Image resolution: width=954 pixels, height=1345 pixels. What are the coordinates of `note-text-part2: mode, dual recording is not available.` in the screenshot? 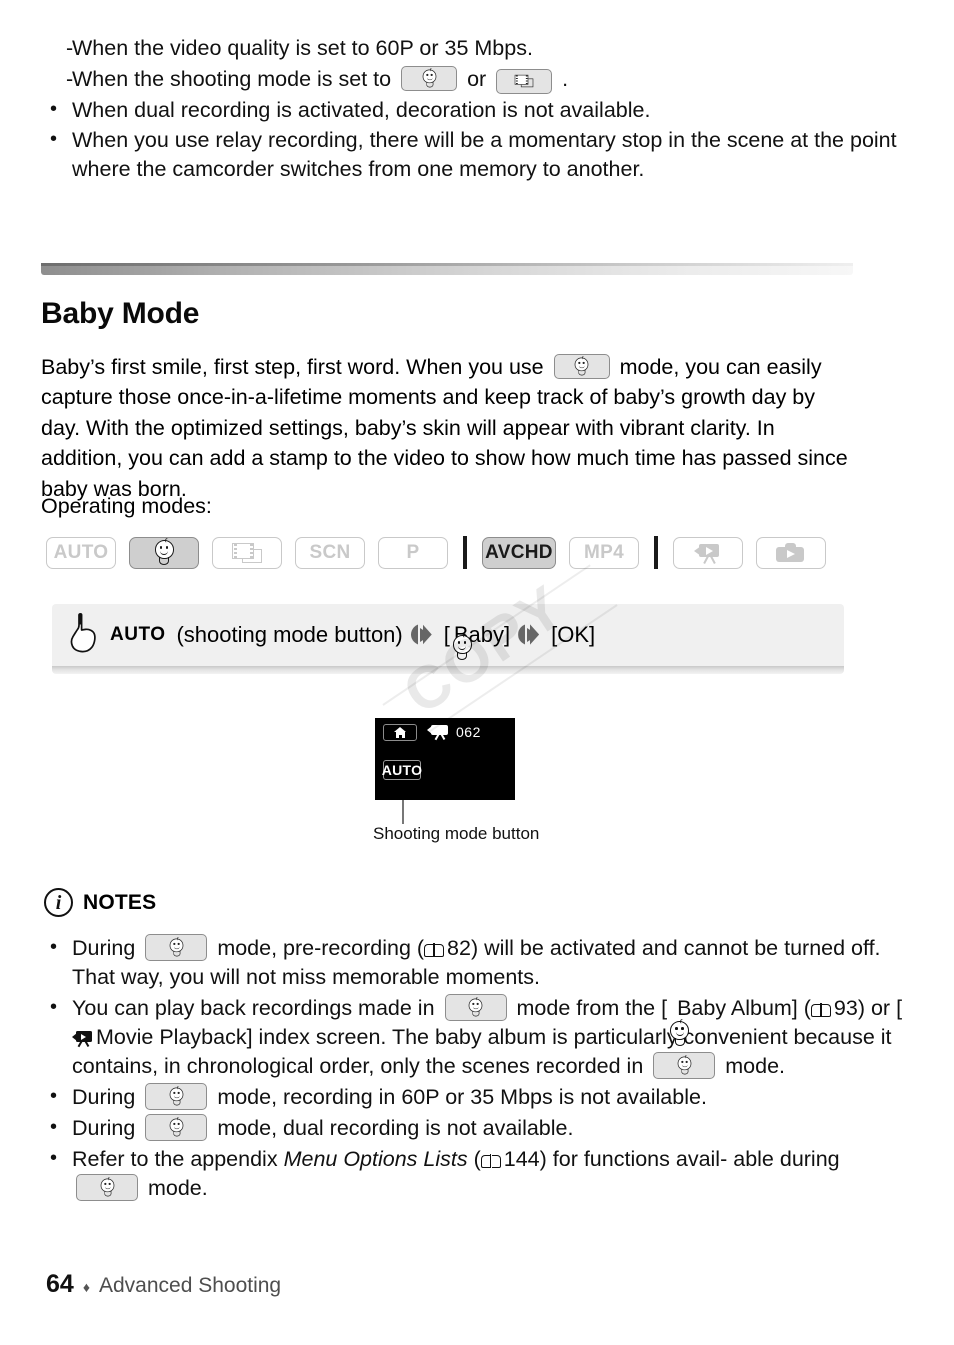 It's located at (395, 1128).